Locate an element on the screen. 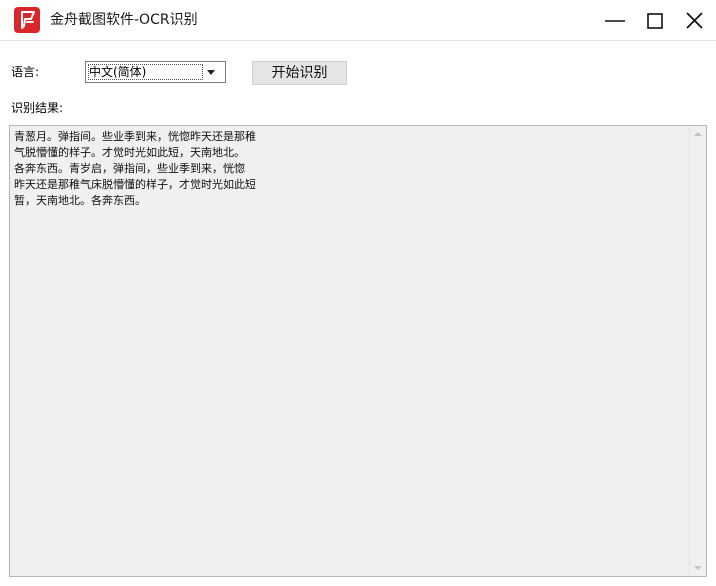 Image resolution: width=716 pixels, height=586 pixels. result-label: 识别结果: is located at coordinates (37, 108).